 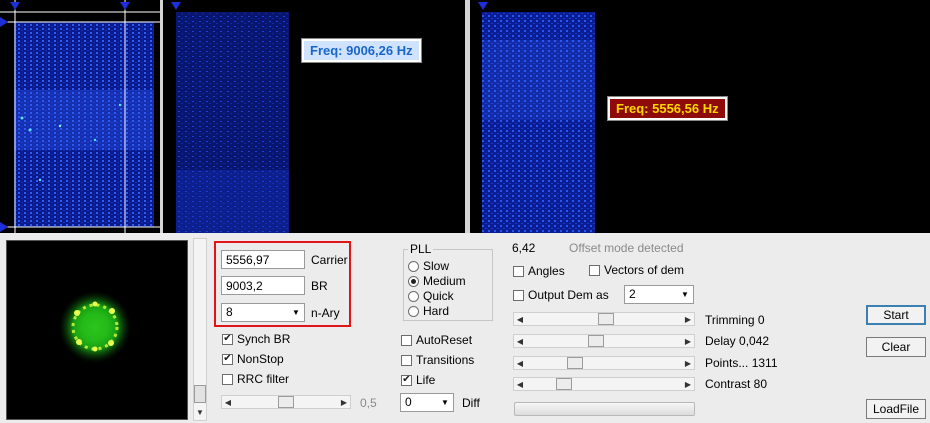 What do you see at coordinates (319, 286) in the screenshot?
I see `br-label: BR` at bounding box center [319, 286].